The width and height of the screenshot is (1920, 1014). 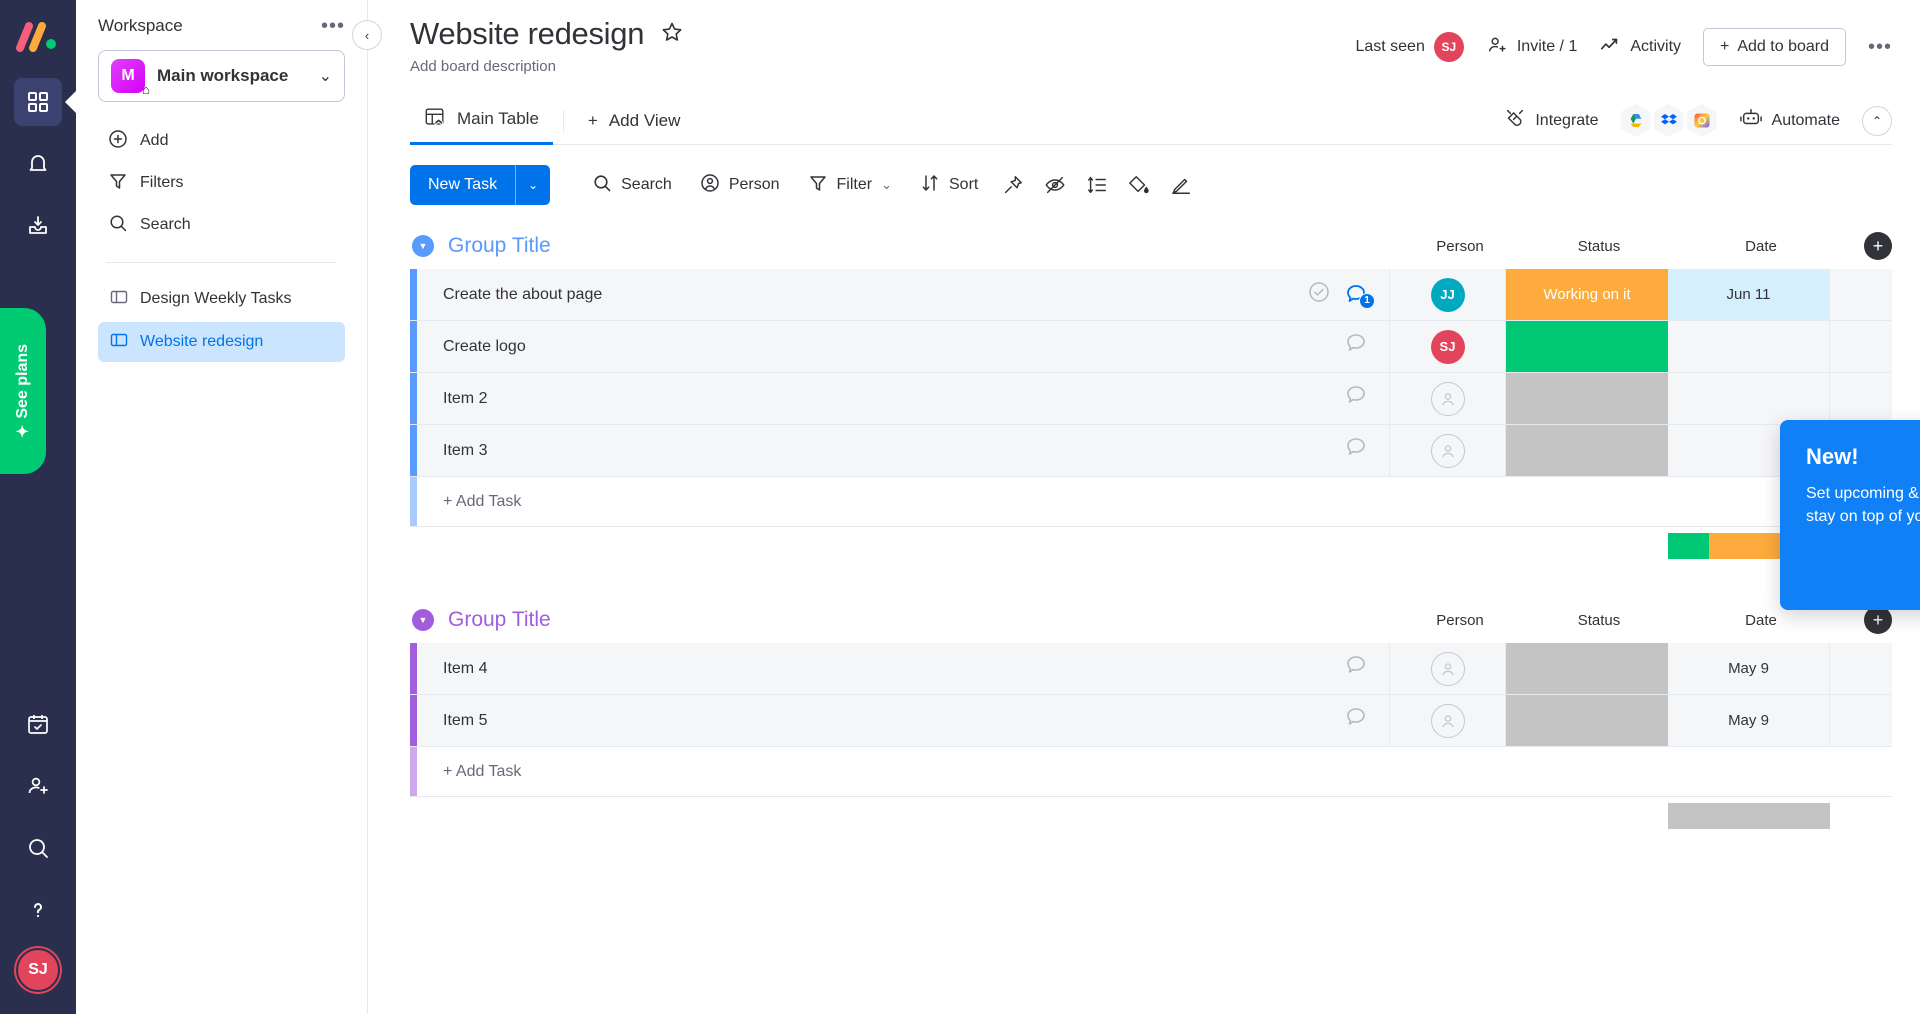 What do you see at coordinates (1640, 47) in the screenshot?
I see `activity-button: Activity` at bounding box center [1640, 47].